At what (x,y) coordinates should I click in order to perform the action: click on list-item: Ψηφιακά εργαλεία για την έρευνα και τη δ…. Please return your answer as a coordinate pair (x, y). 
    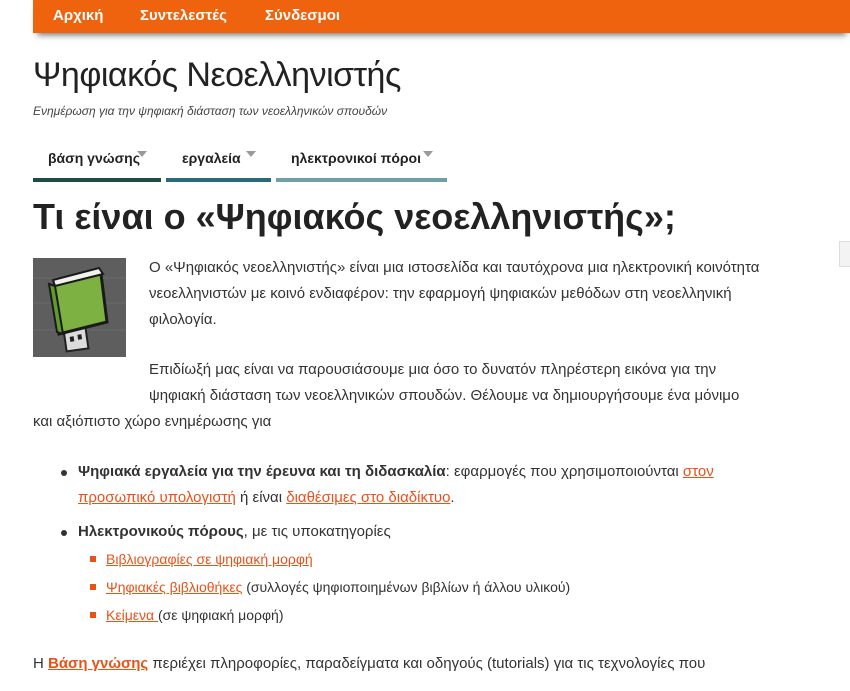
    Looking at the image, I should click on (413, 485).